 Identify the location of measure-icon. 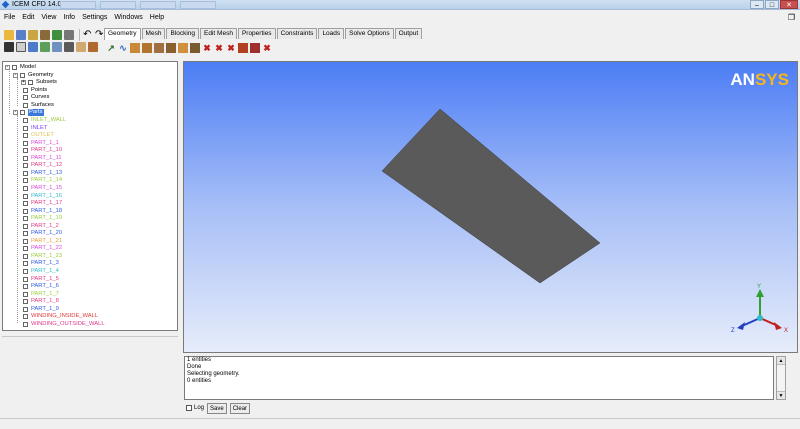
(33, 47).